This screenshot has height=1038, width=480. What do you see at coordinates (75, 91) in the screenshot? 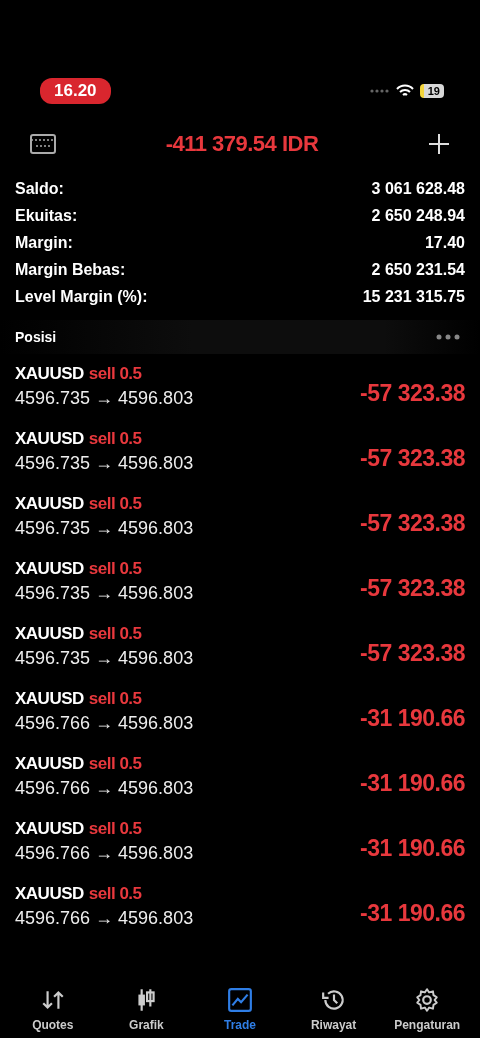
I see `status-time: 16.20` at bounding box center [75, 91].